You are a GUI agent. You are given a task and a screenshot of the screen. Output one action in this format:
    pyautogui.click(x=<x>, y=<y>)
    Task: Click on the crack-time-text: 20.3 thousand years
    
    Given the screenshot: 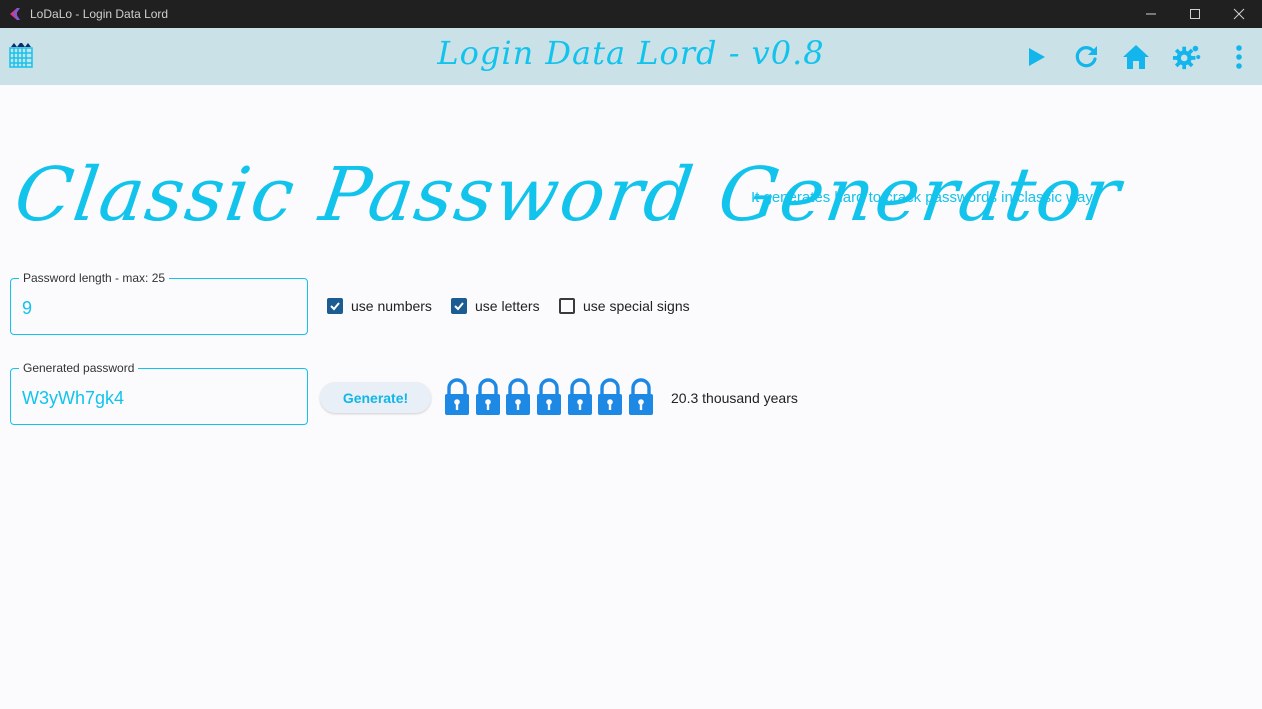 What is the action you would take?
    pyautogui.click(x=734, y=398)
    